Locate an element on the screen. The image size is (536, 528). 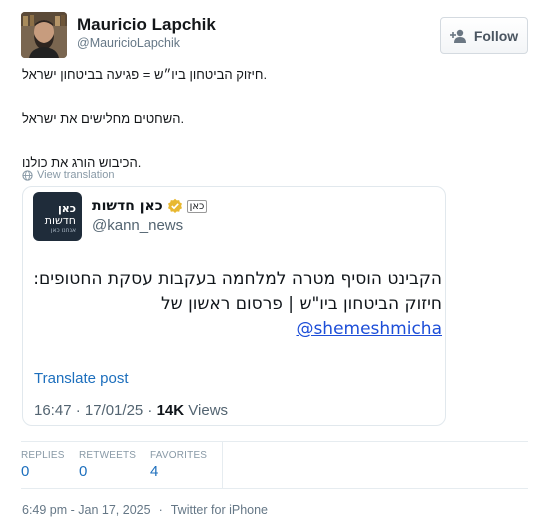
display-name: Mauricio Lapchik is located at coordinates (146, 25).